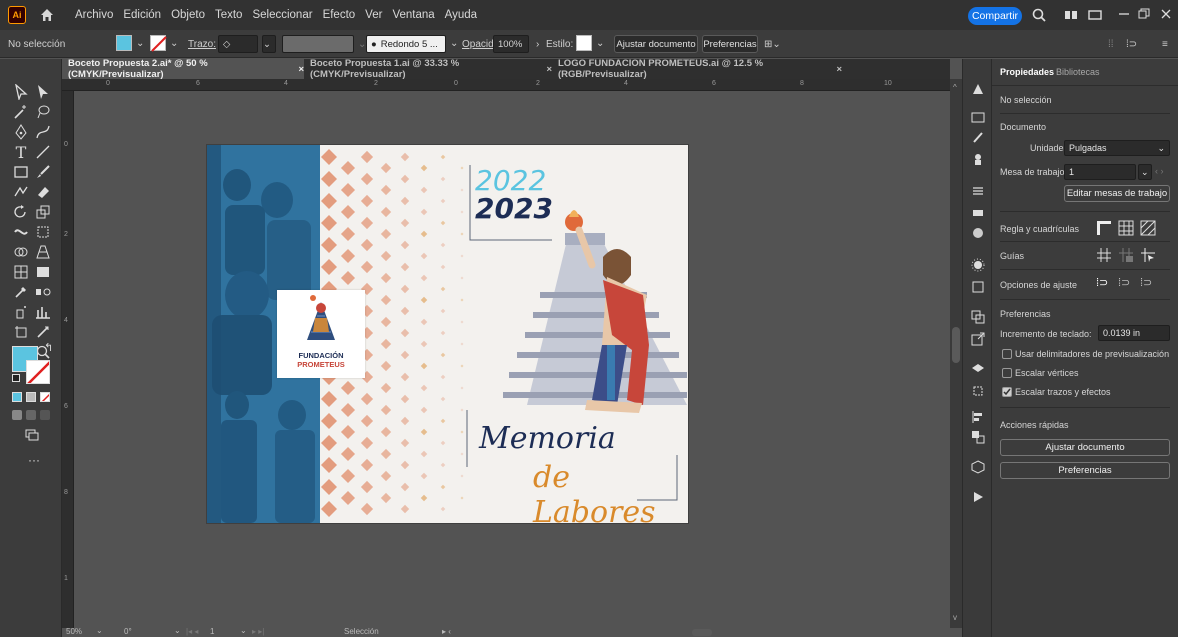 The width and height of the screenshot is (1178, 637). What do you see at coordinates (978, 213) in the screenshot?
I see `stroke-panel-icon` at bounding box center [978, 213].